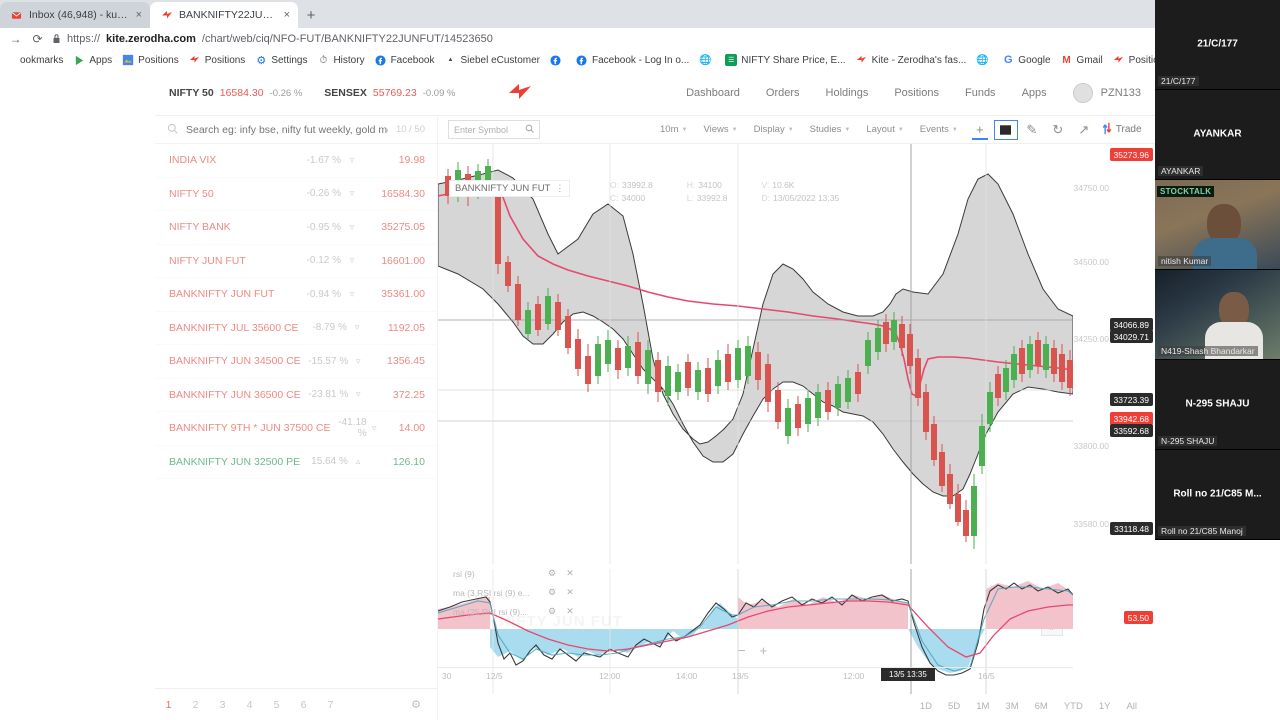 This screenshot has height=720, width=1280. I want to click on interval-selector: 10m ▼, so click(673, 129).